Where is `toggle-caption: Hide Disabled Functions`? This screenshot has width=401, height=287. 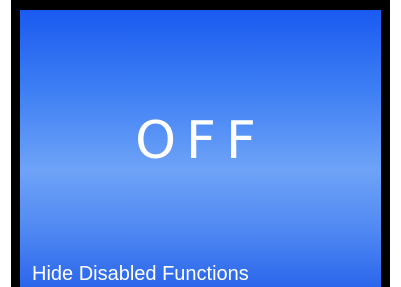
toggle-caption: Hide Disabled Functions is located at coordinates (140, 274).